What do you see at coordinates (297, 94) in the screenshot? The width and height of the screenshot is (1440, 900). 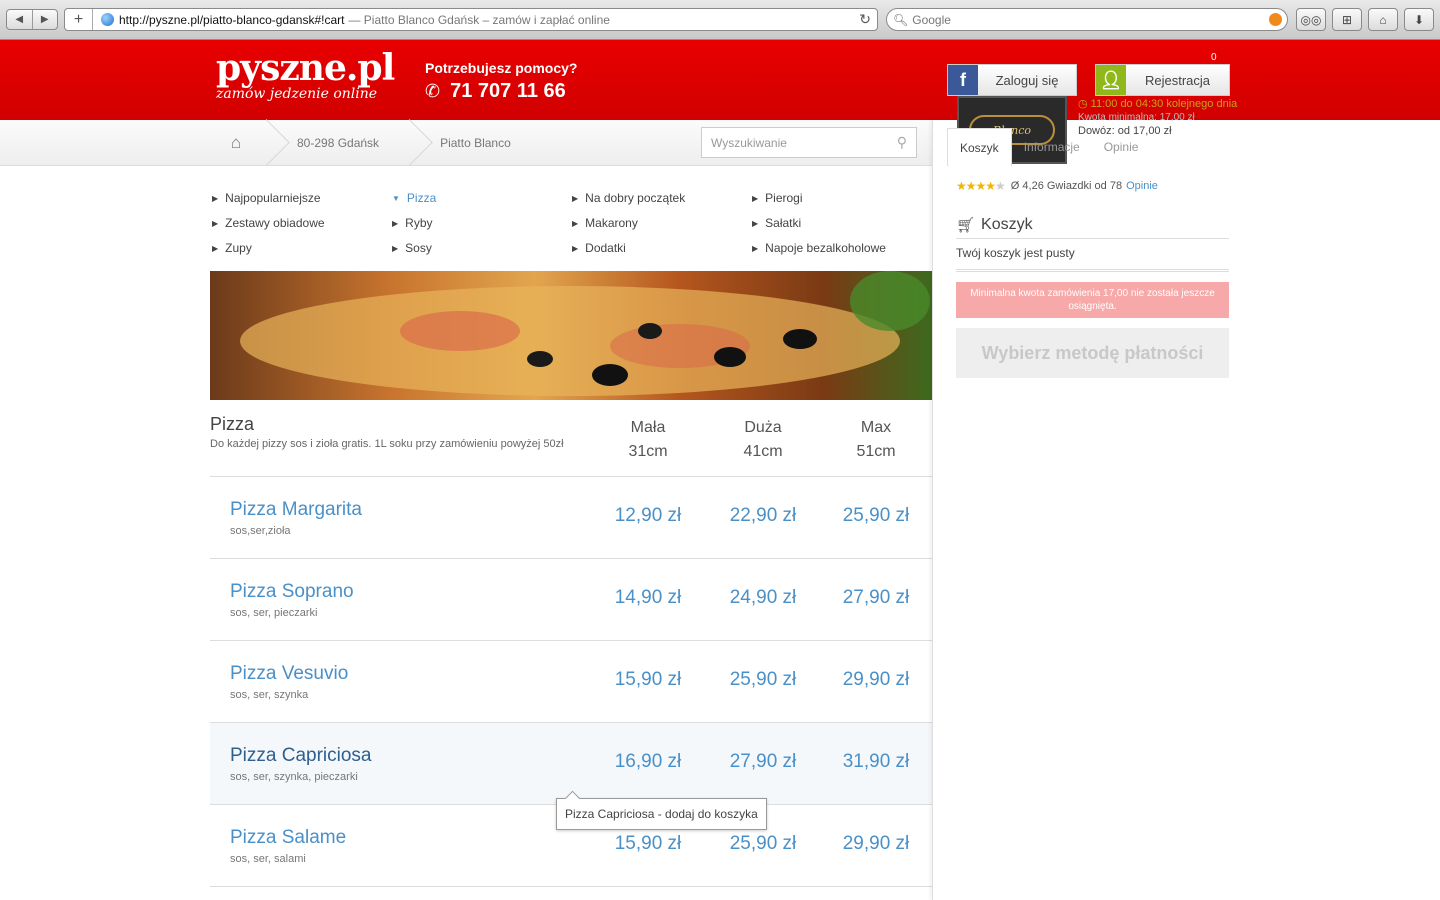 I see `logo-tagline: zamów jedzenie online` at bounding box center [297, 94].